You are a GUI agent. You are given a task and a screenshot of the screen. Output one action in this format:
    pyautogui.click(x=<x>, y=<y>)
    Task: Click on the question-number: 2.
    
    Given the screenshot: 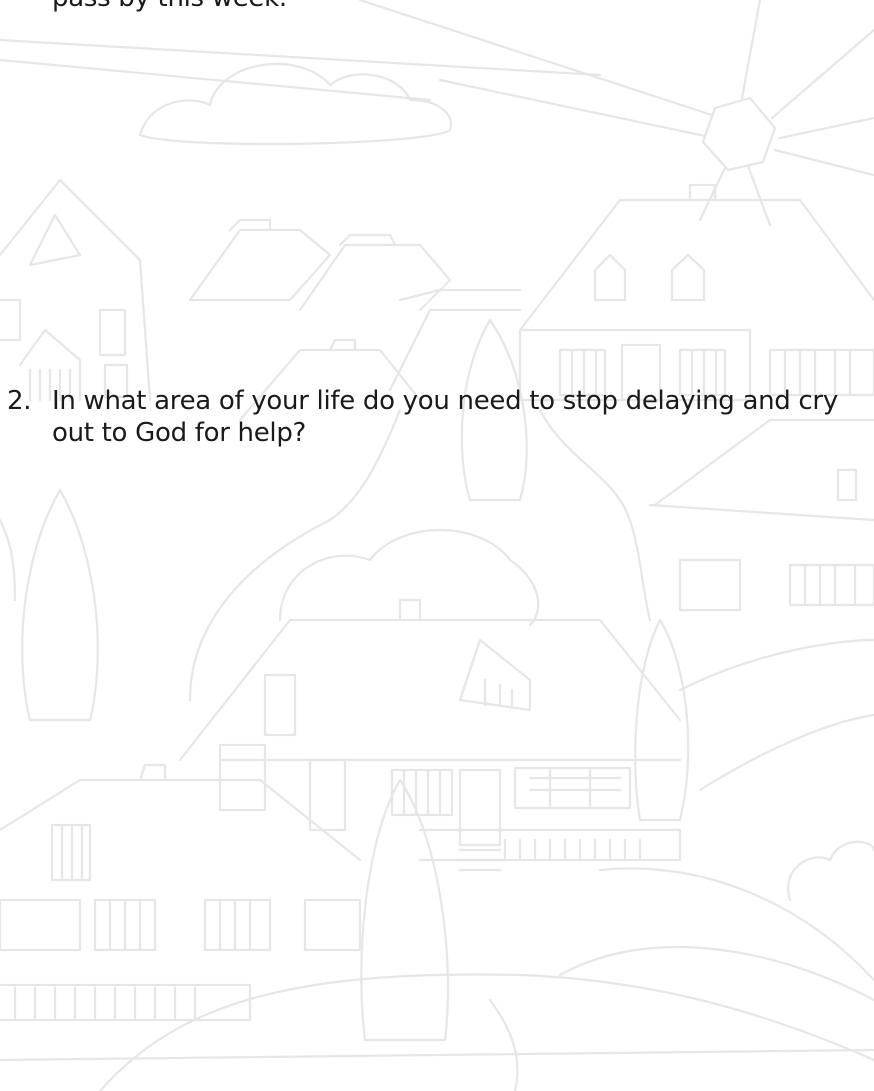 What is the action you would take?
    pyautogui.click(x=19, y=401)
    